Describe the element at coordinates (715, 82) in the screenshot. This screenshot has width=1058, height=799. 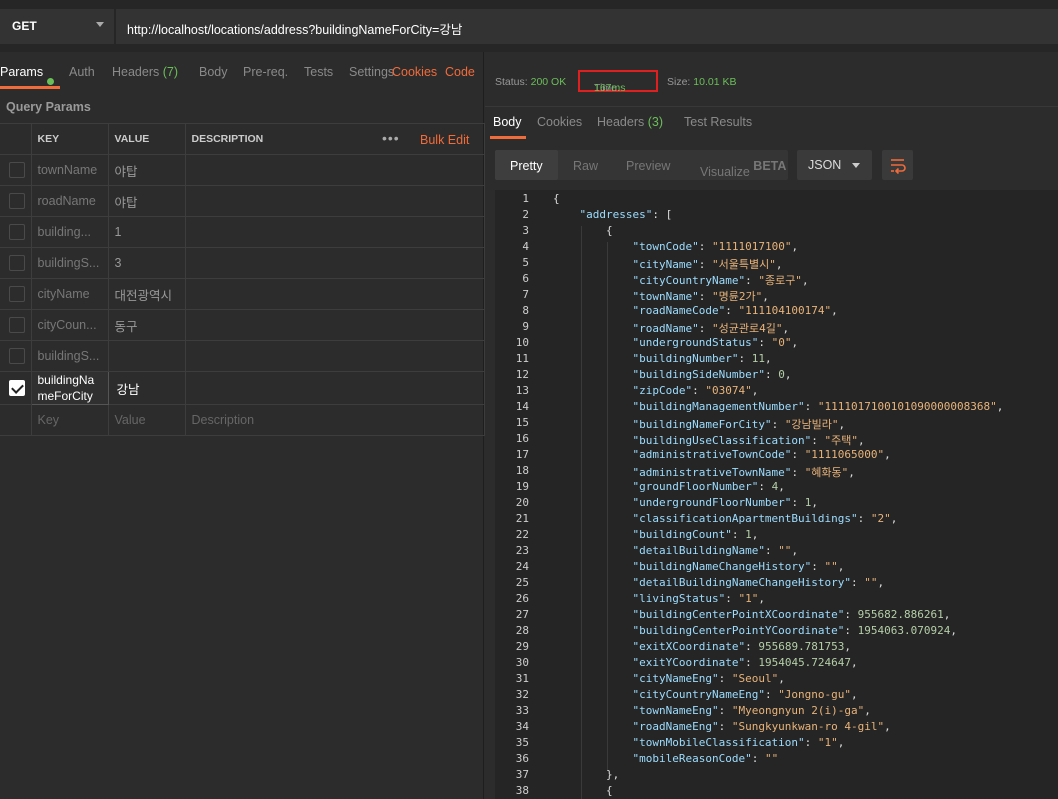
I see `size-value: 10.01 KB` at that location.